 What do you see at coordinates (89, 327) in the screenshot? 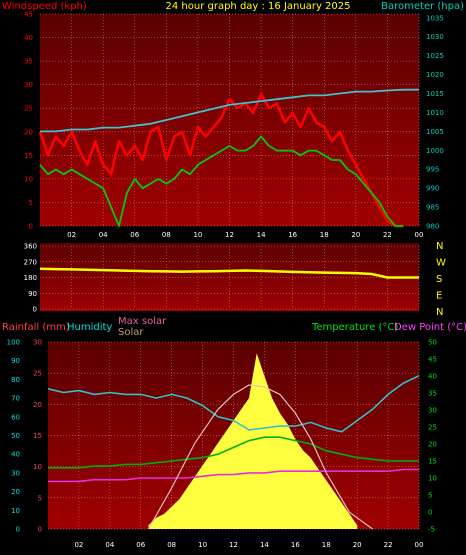
I see `humidity-legend: Humidity` at bounding box center [89, 327].